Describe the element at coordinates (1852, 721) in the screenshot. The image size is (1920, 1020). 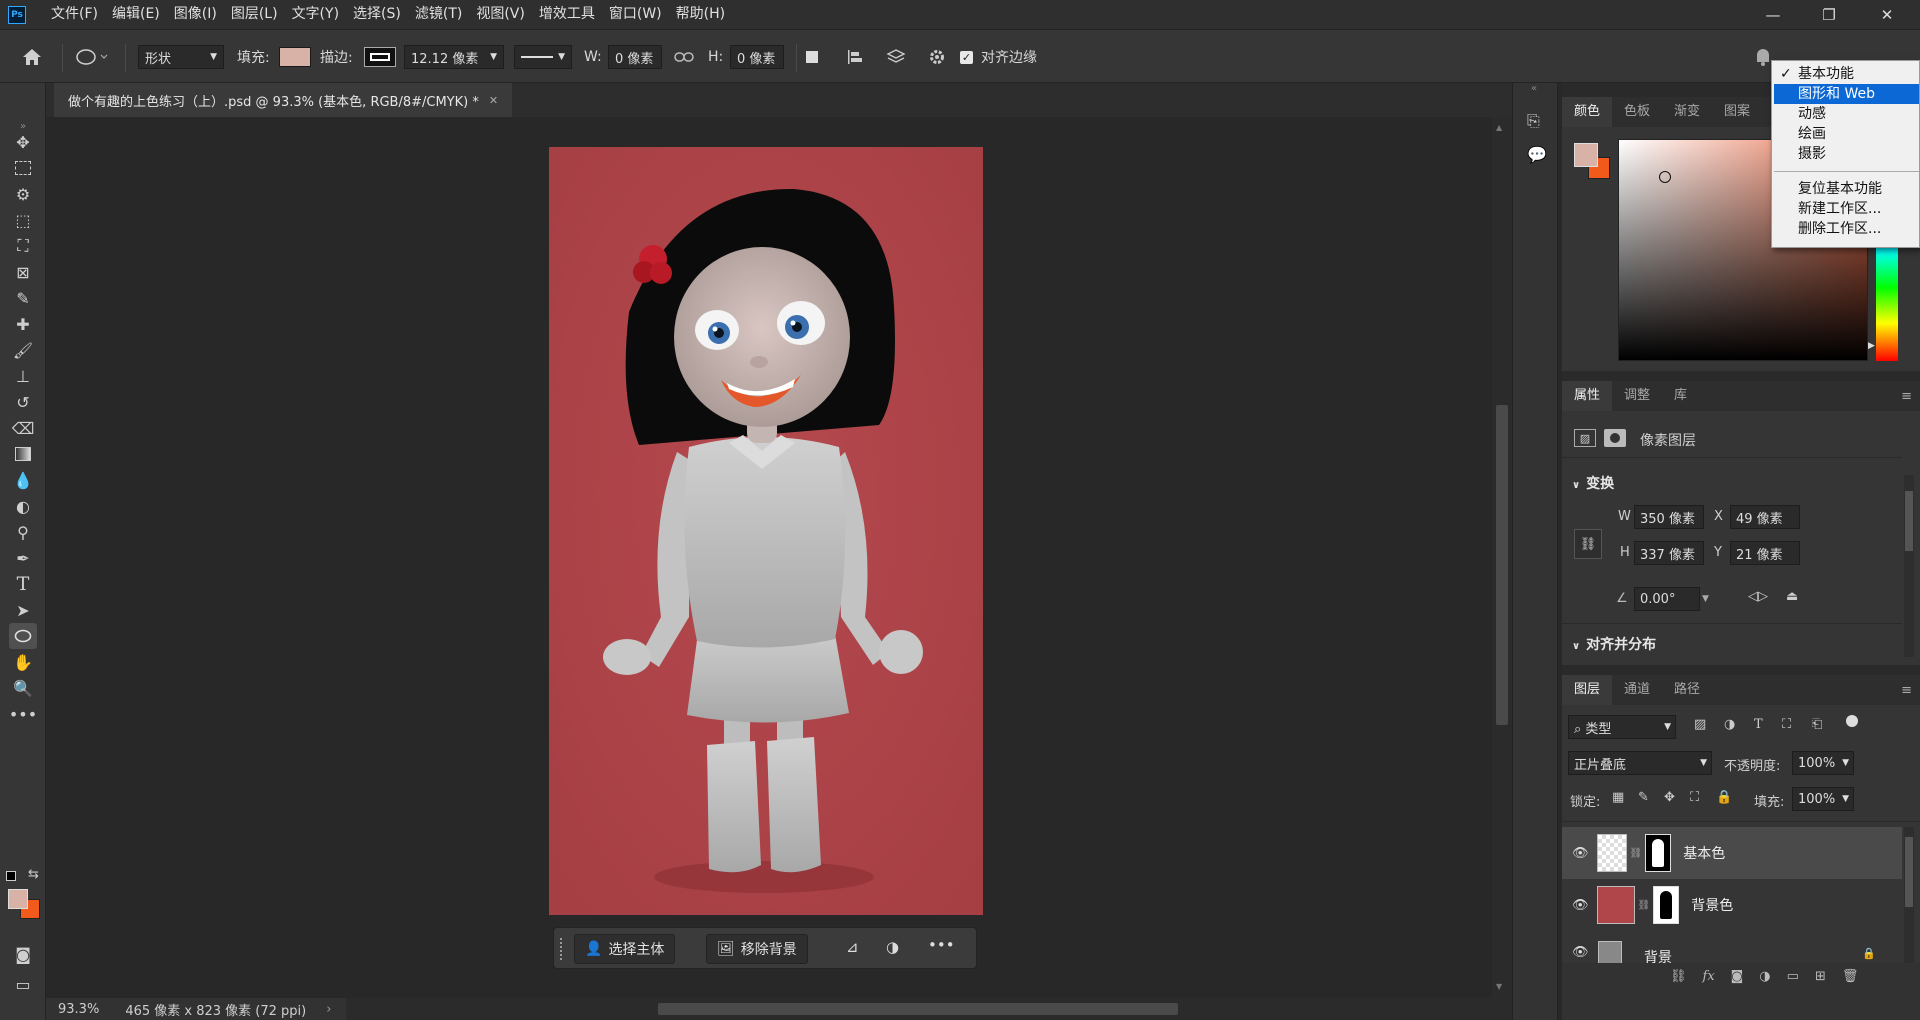
I see `filter-toggle-icon` at that location.